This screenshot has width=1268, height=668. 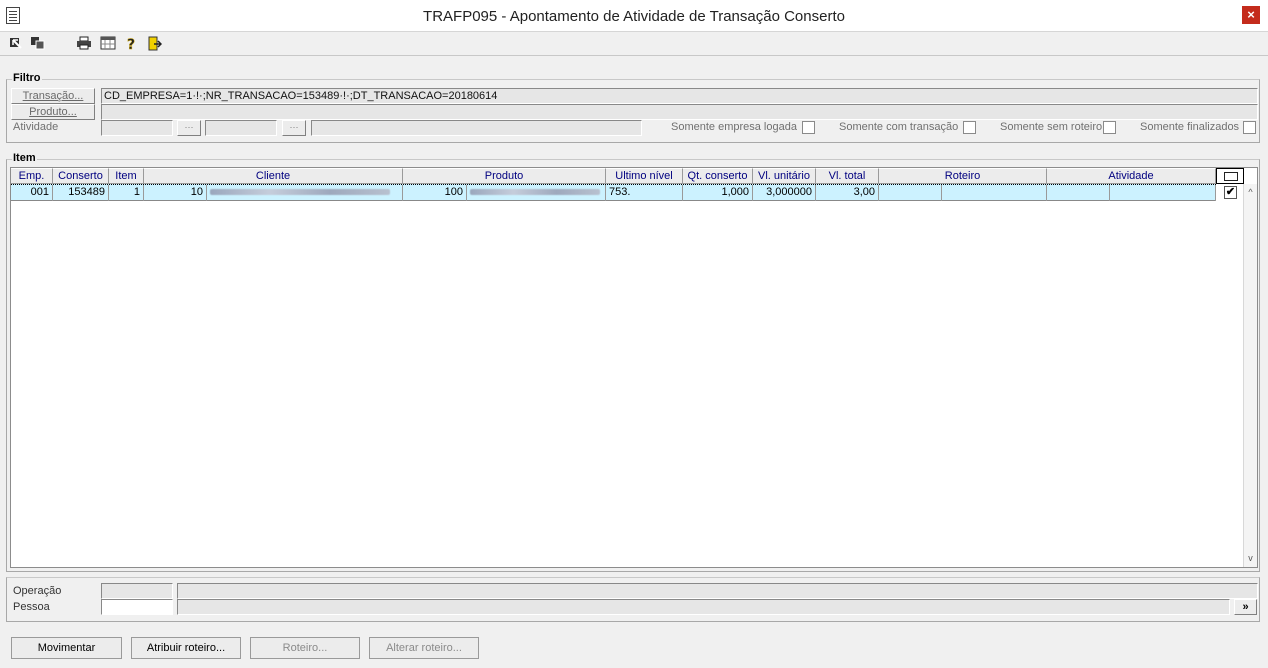 What do you see at coordinates (1249, 127) in the screenshot?
I see `option-finalizados-checkbox` at bounding box center [1249, 127].